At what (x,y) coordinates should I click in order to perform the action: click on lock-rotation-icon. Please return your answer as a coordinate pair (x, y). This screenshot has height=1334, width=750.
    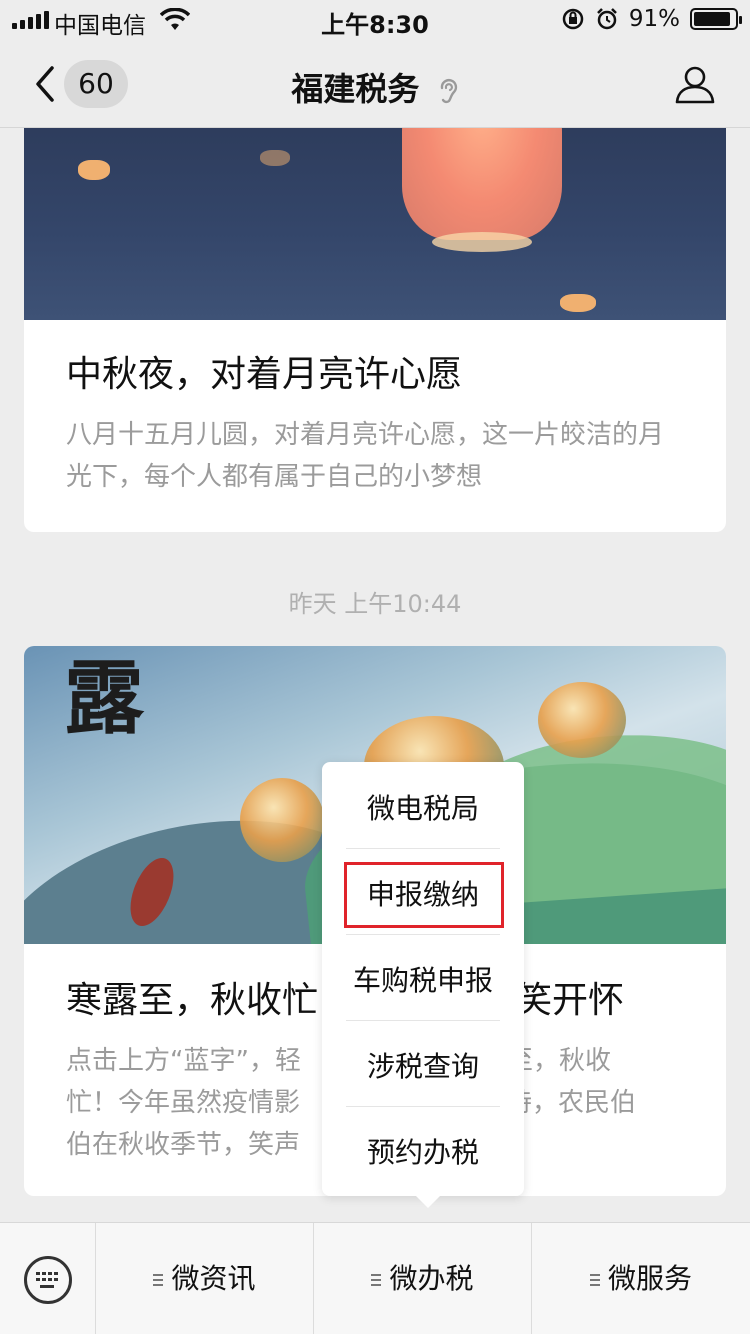
    Looking at the image, I should click on (573, 19).